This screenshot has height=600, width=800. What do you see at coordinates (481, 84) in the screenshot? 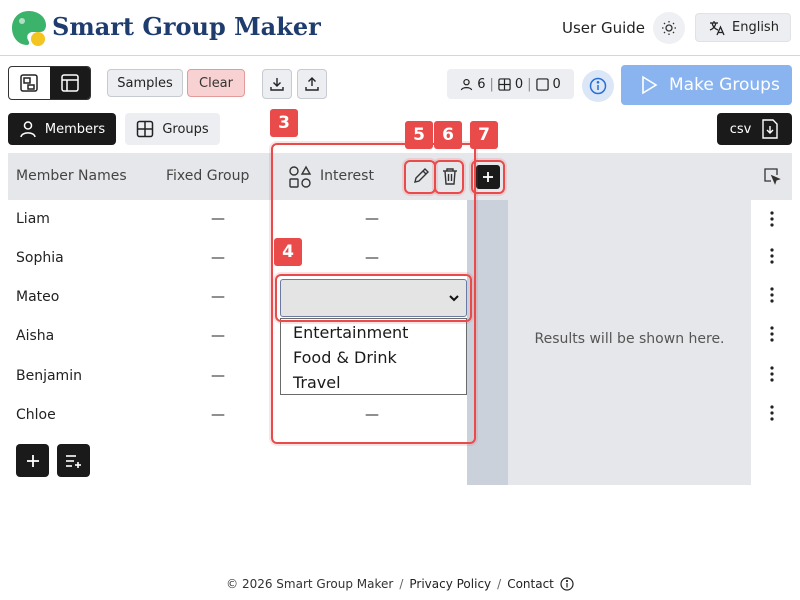
I see `member-count: 6` at bounding box center [481, 84].